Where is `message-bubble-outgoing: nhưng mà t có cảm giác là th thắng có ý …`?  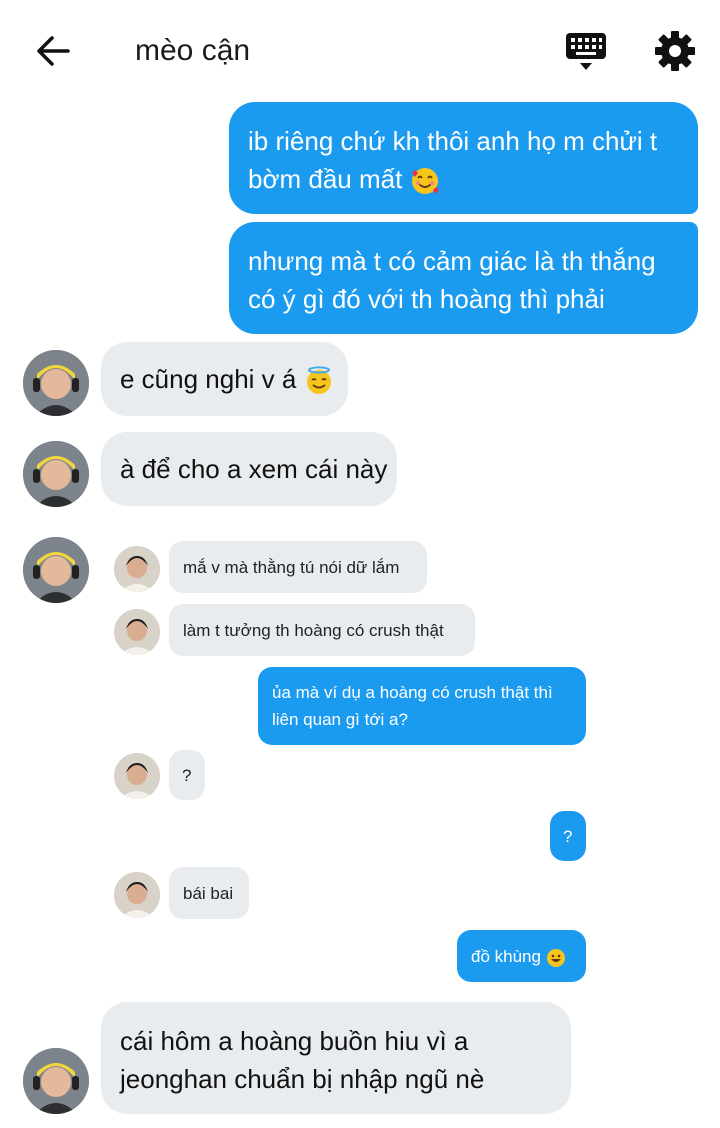 message-bubble-outgoing: nhưng mà t có cảm giác là th thắng có ý … is located at coordinates (463, 278).